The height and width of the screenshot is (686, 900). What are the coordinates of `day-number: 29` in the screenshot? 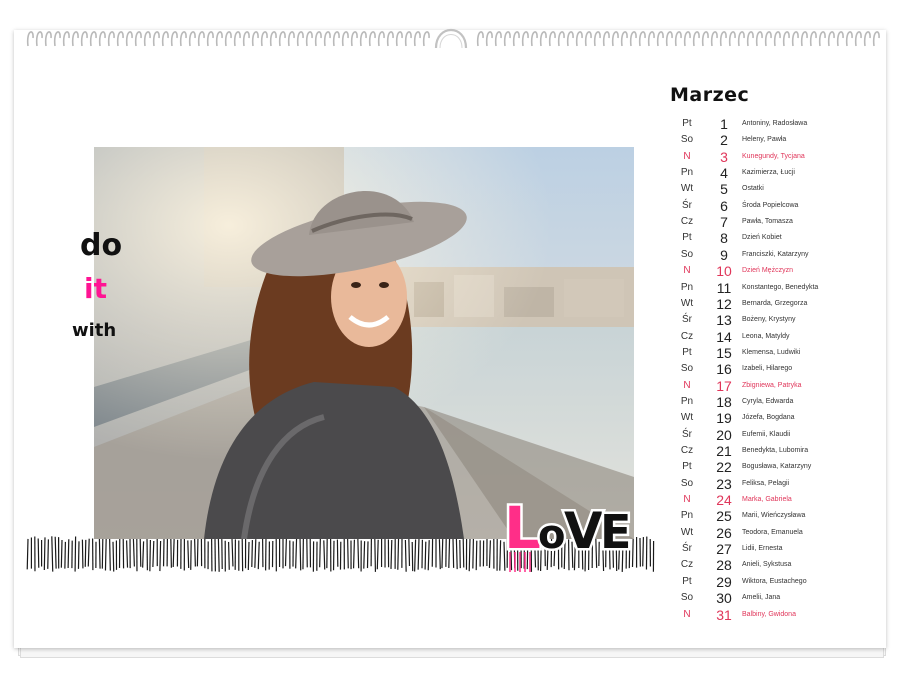 It's located at (724, 581).